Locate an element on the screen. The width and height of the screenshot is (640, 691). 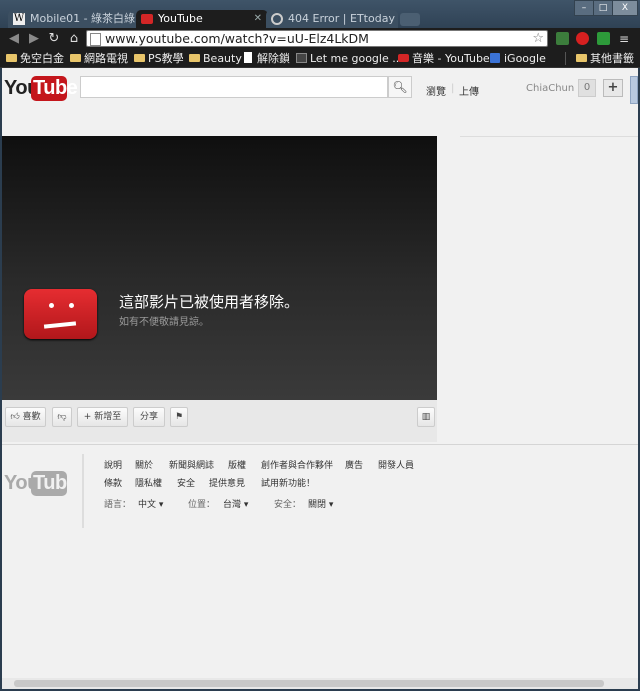
wikipedia-icon: W is located at coordinates (19, 19).